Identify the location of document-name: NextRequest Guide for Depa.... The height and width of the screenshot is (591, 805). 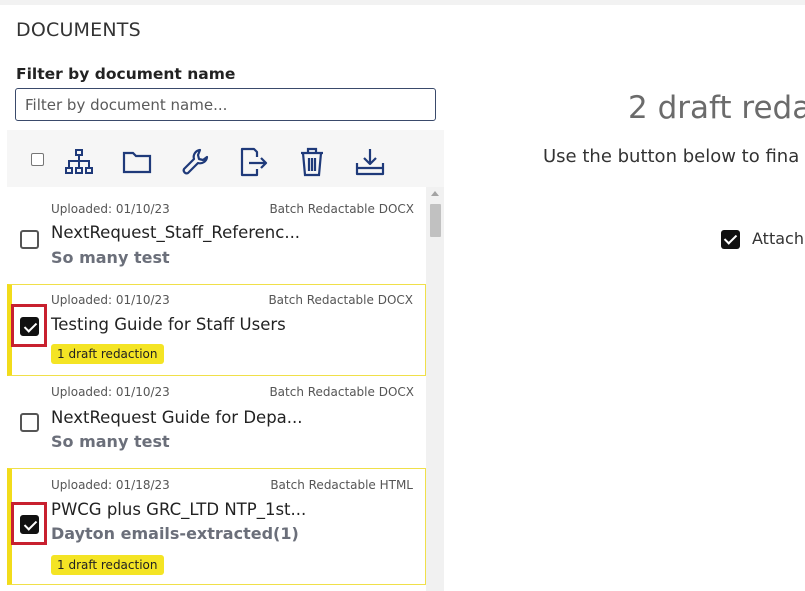
(177, 417).